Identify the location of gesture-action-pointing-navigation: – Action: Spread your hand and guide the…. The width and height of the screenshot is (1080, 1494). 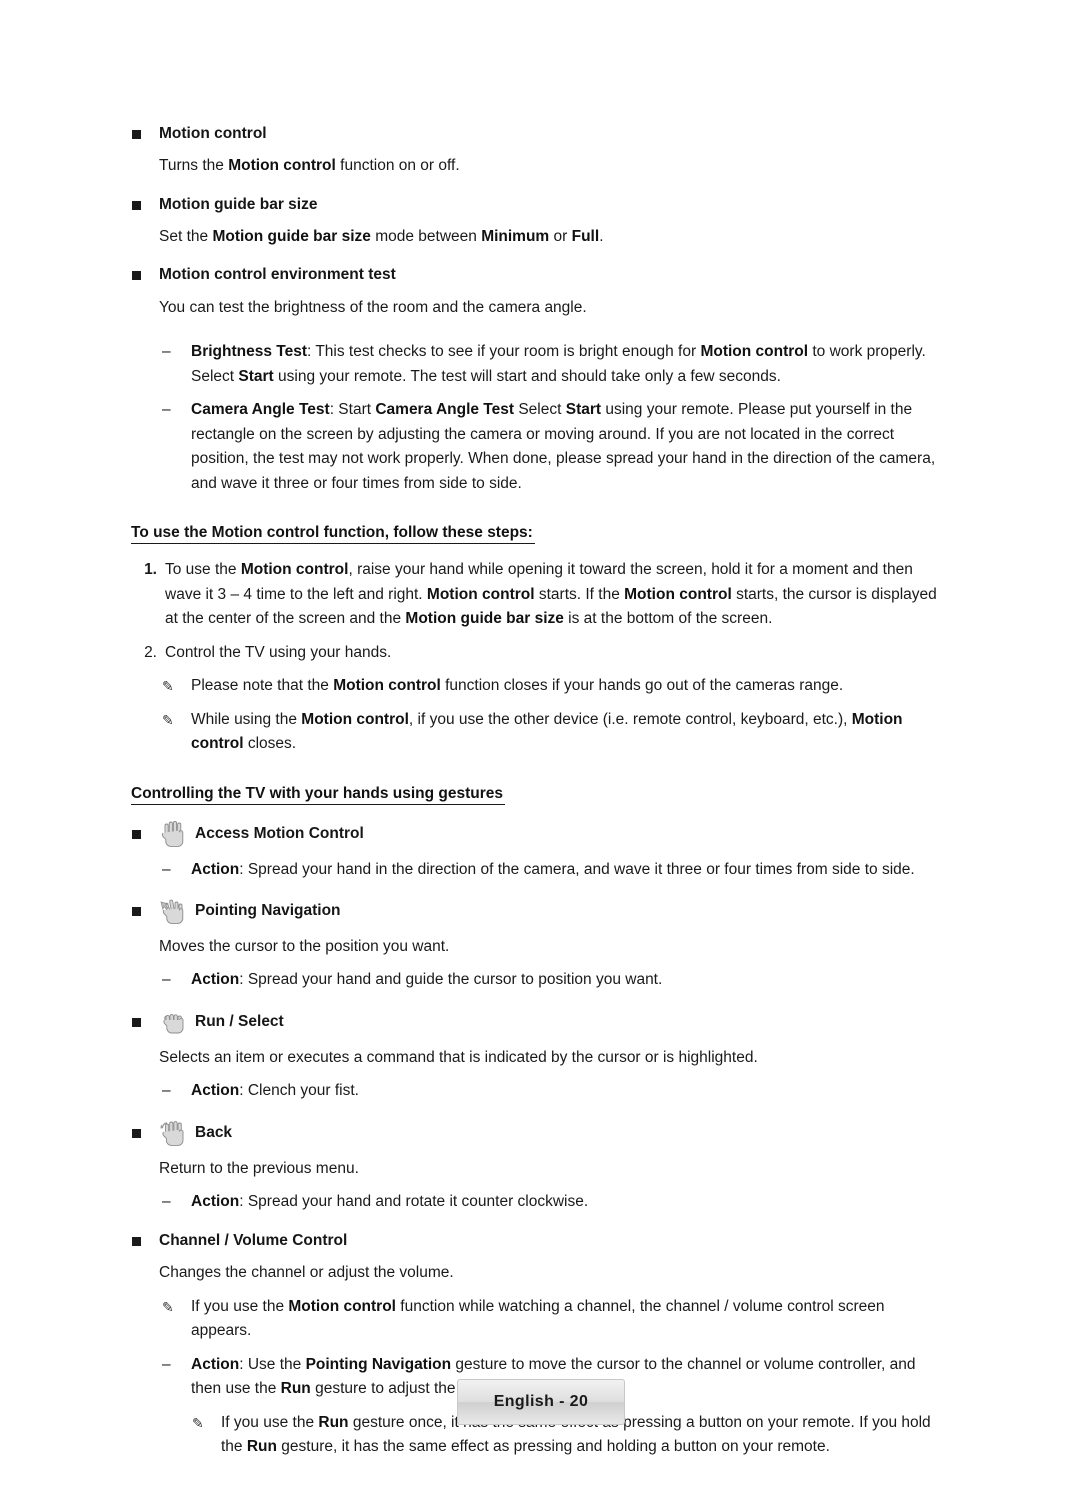
(540, 980).